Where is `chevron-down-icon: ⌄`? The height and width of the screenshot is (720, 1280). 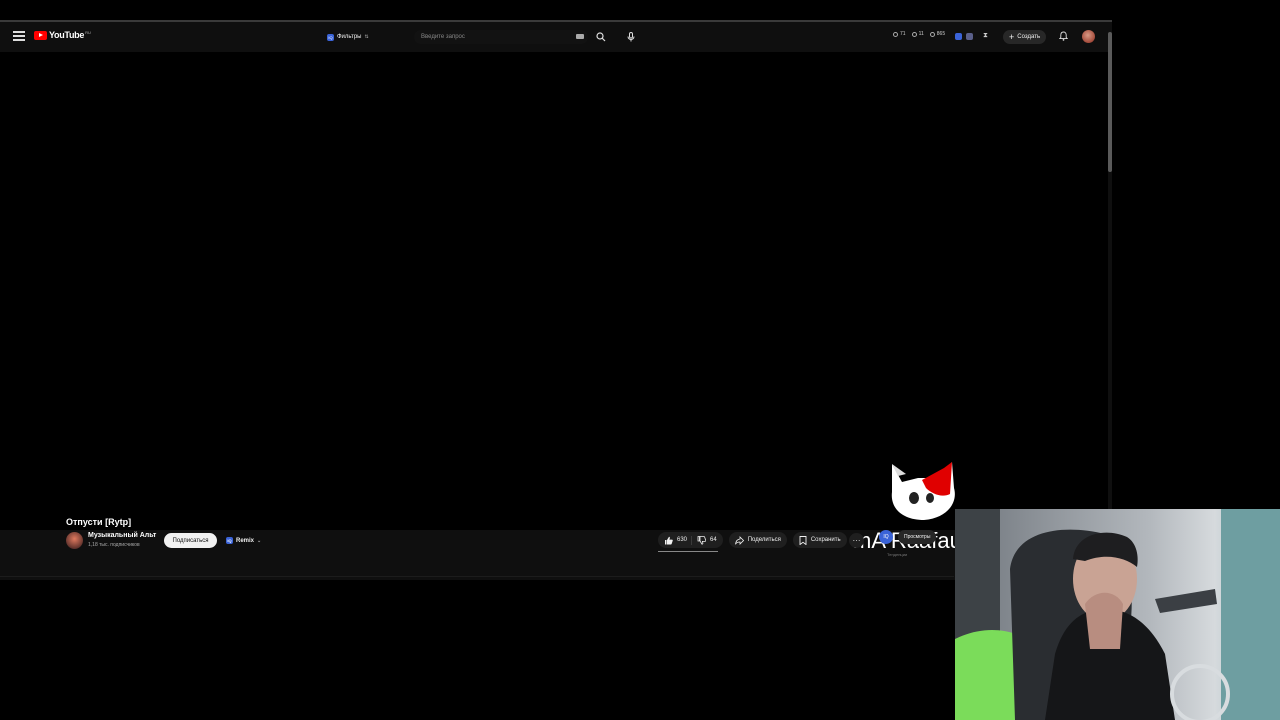
chevron-down-icon: ⌄ is located at coordinates (259, 540).